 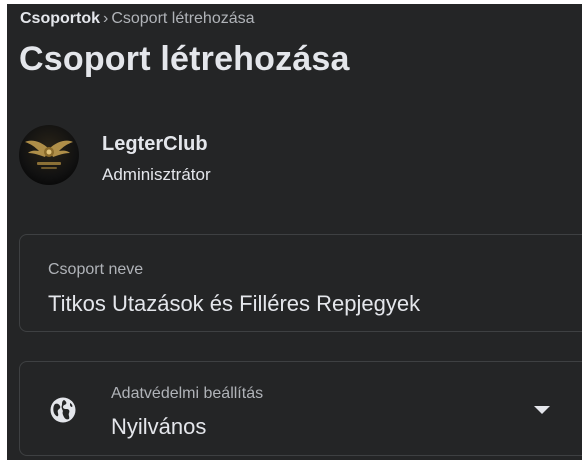 What do you see at coordinates (60, 18) in the screenshot?
I see `breadcrumb-link-groups: Csoportok` at bounding box center [60, 18].